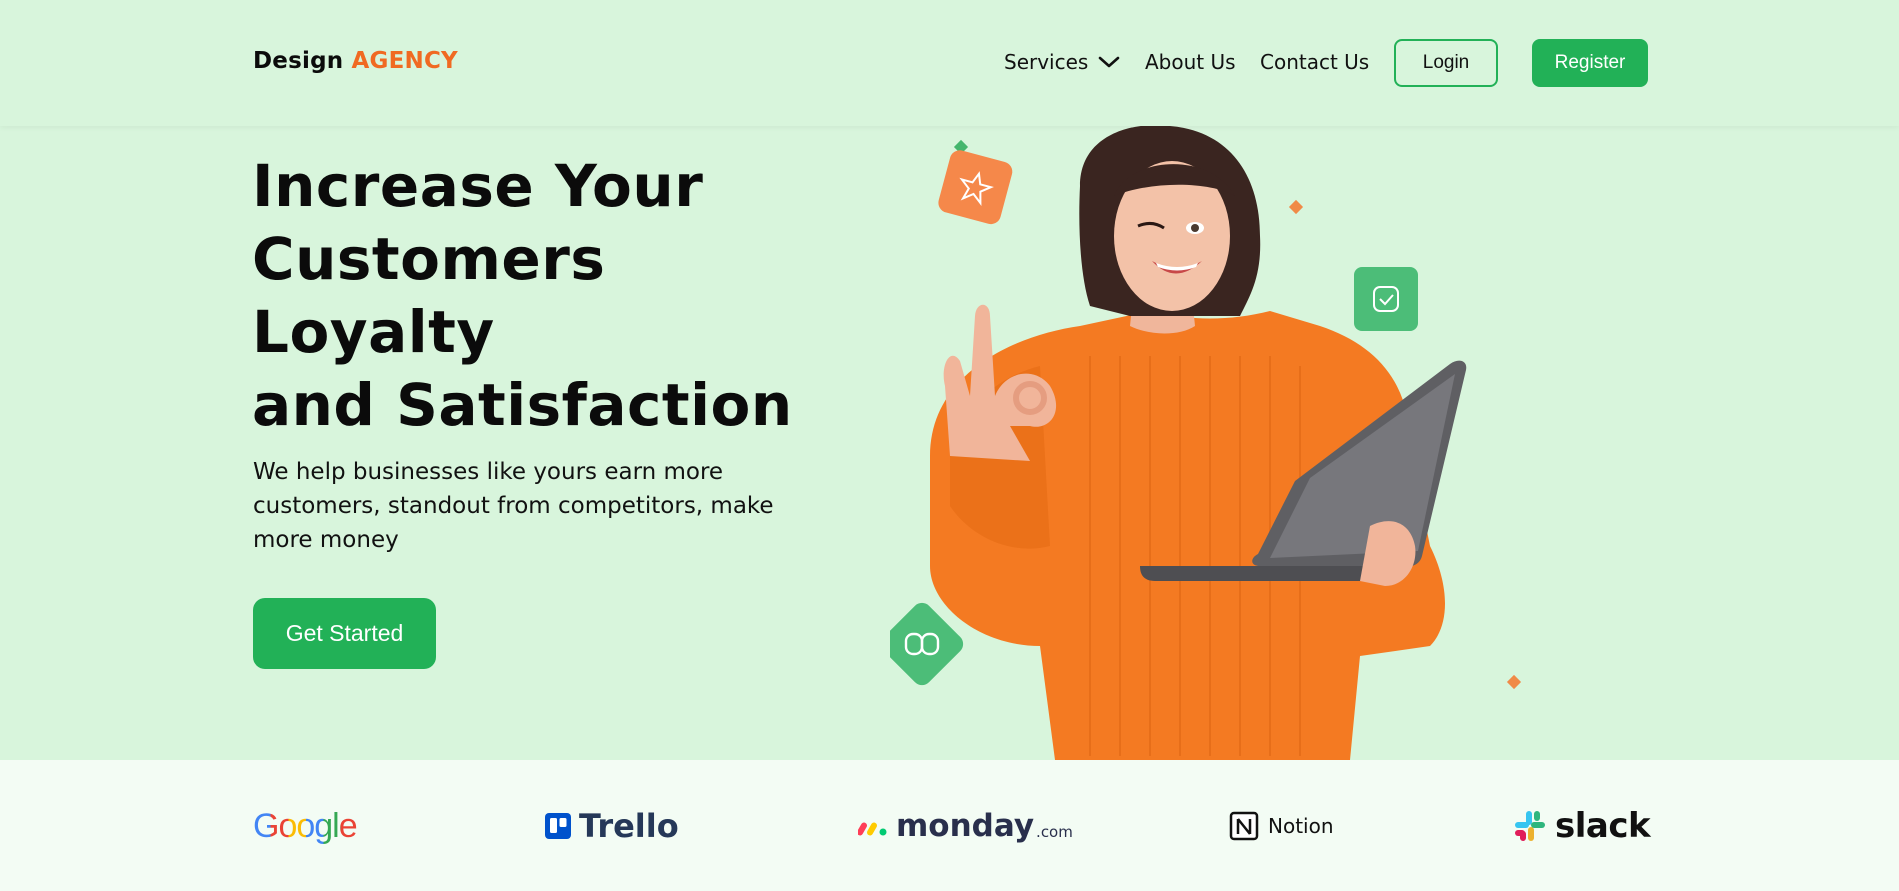 The image size is (1899, 891). Describe the element at coordinates (1046, 62) in the screenshot. I see `nav-services-label: Services` at that location.